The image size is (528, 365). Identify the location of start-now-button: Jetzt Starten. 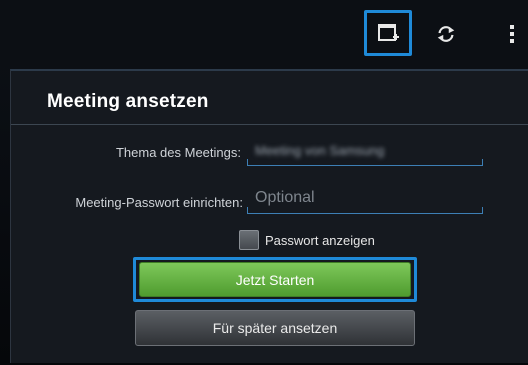
(275, 279).